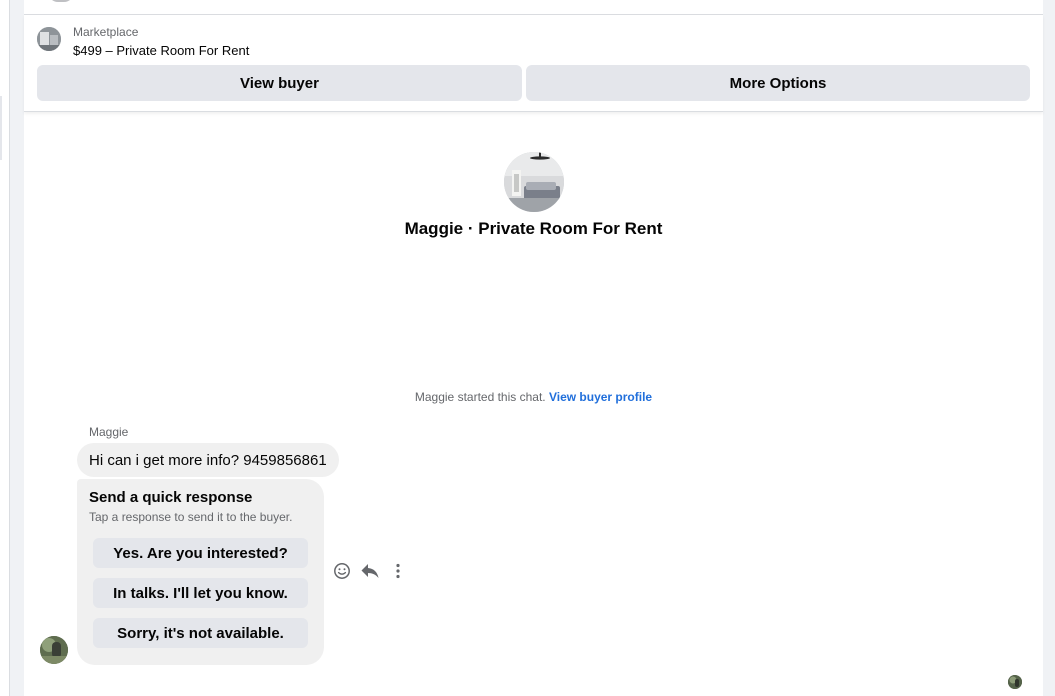  Describe the element at coordinates (778, 83) in the screenshot. I see `more-options-button: More Options` at that location.